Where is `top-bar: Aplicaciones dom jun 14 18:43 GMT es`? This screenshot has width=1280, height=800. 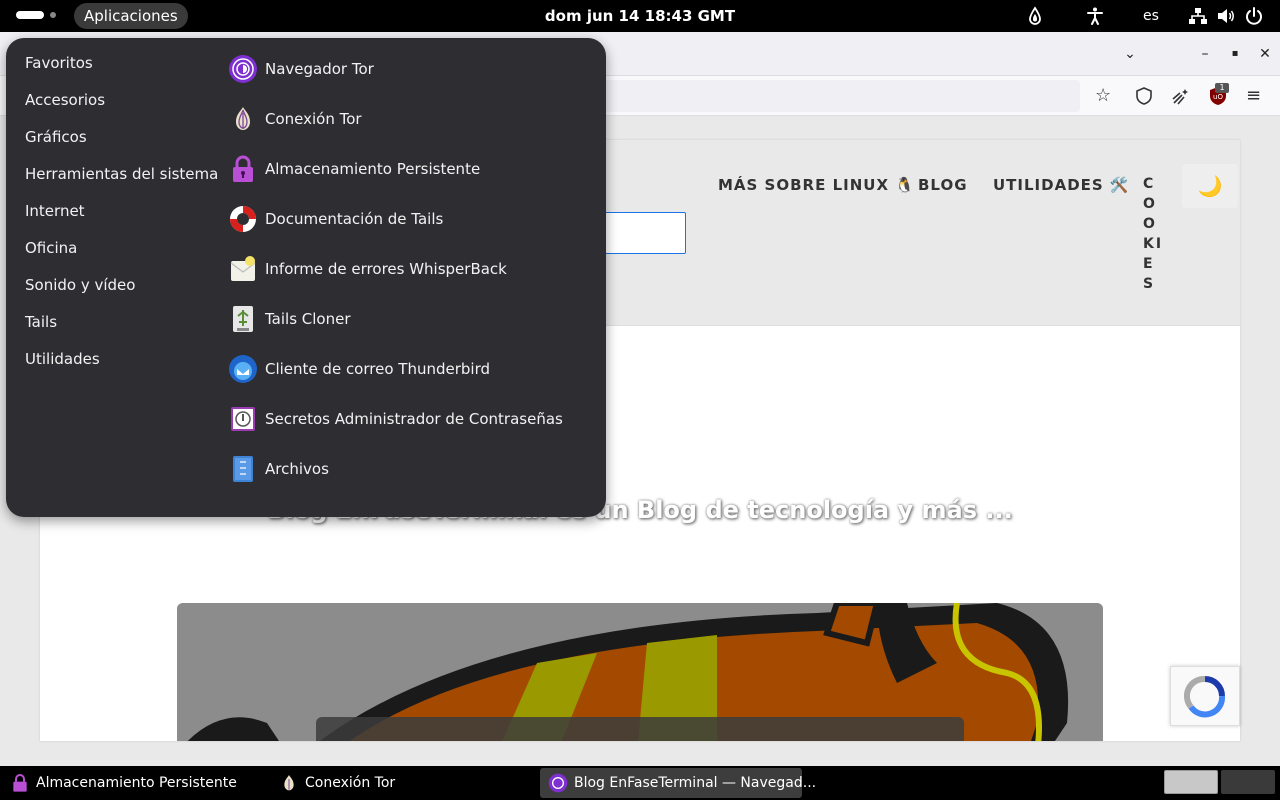
top-bar: Aplicaciones dom jun 14 18:43 GMT es is located at coordinates (640, 16).